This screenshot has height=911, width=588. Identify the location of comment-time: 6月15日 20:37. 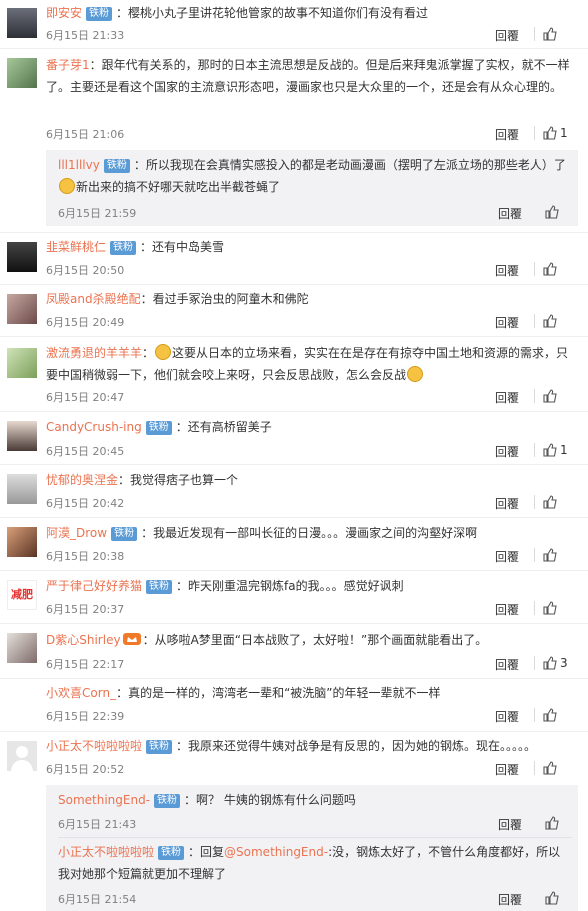
(85, 609).